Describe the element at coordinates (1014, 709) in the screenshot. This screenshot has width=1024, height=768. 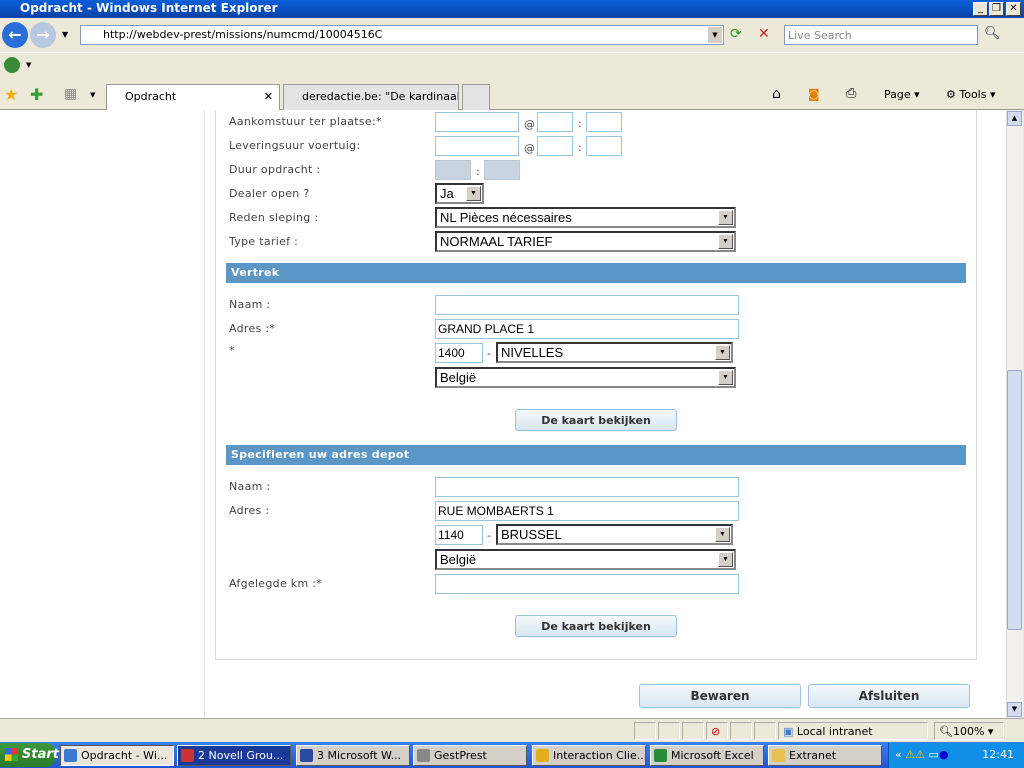
I see `scroll-down-button: ▼` at that location.